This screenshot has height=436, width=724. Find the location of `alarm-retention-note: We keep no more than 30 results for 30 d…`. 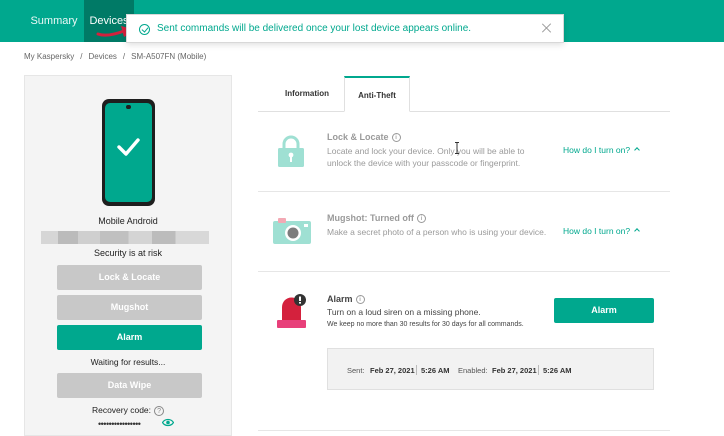

alarm-retention-note: We keep no more than 30 results for 30 d… is located at coordinates (425, 324).